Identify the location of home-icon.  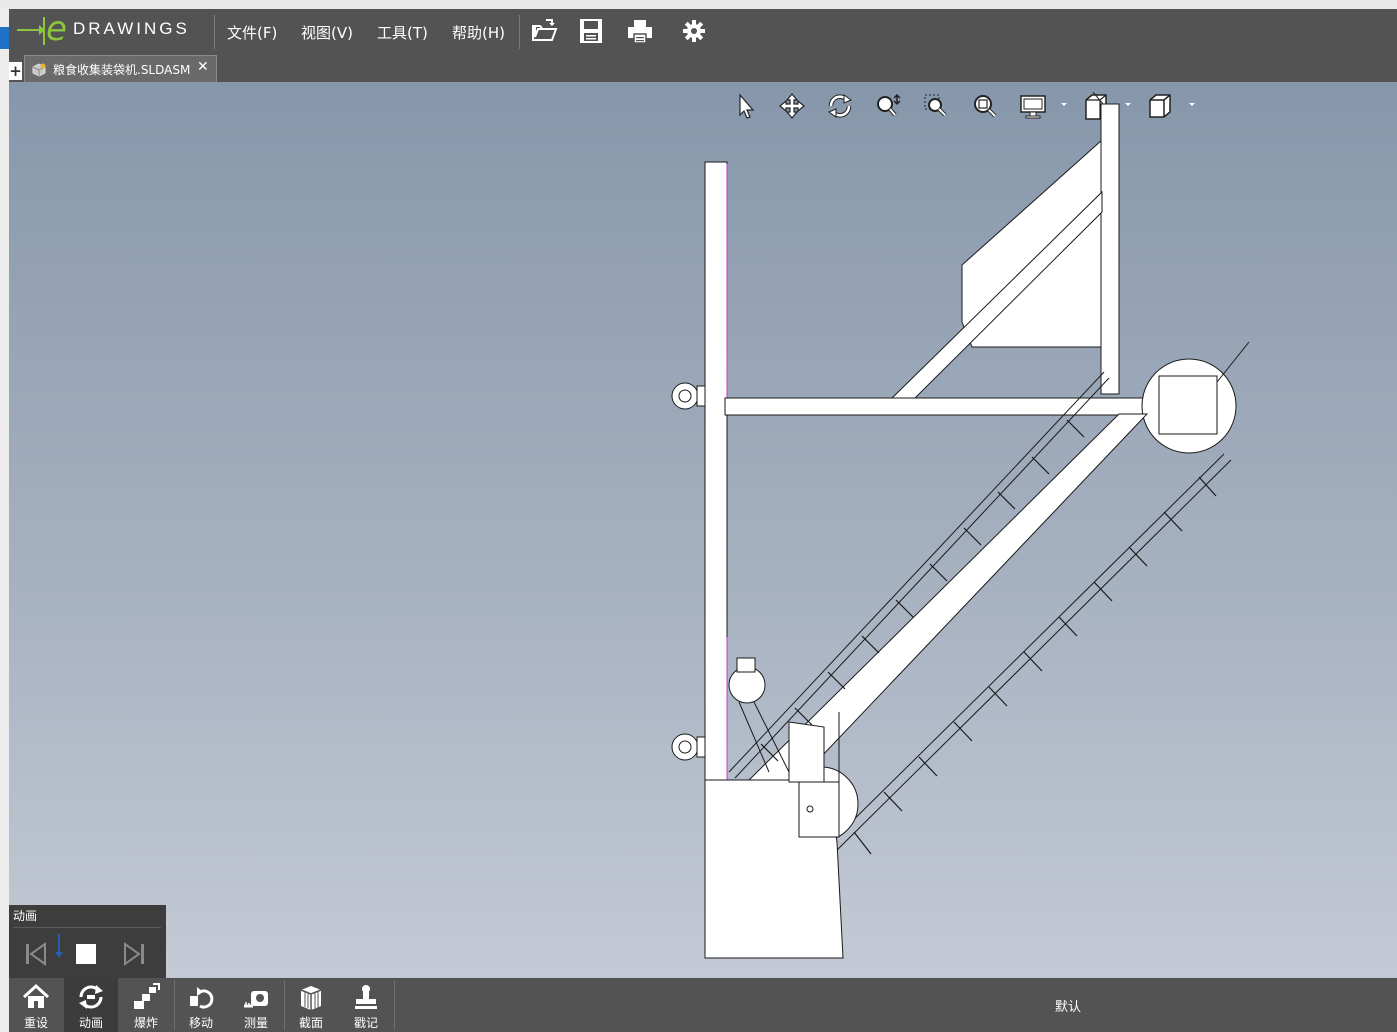
(36, 995).